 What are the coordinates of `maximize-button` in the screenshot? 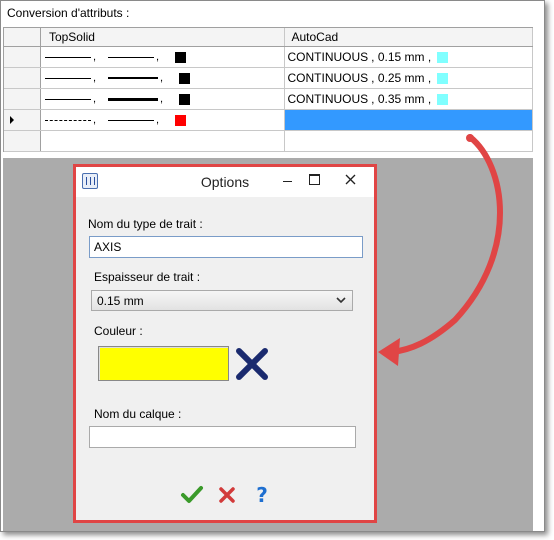 It's located at (314, 179).